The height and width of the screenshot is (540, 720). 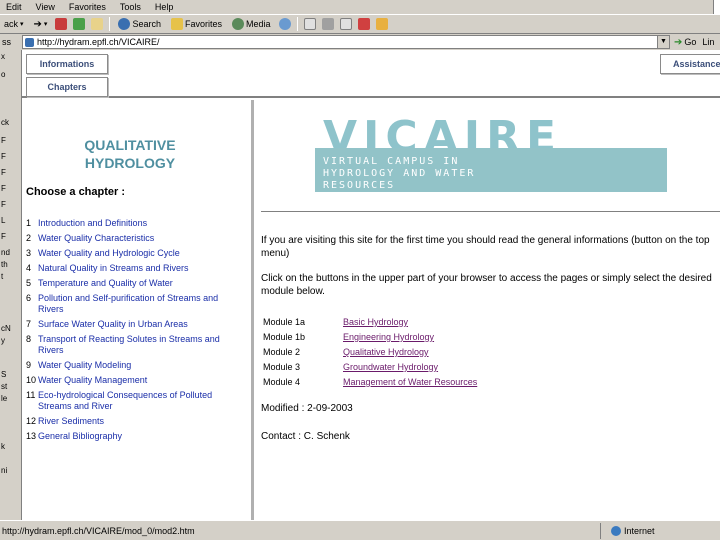 What do you see at coordinates (29, 339) in the screenshot?
I see `chapter-number: 8` at bounding box center [29, 339].